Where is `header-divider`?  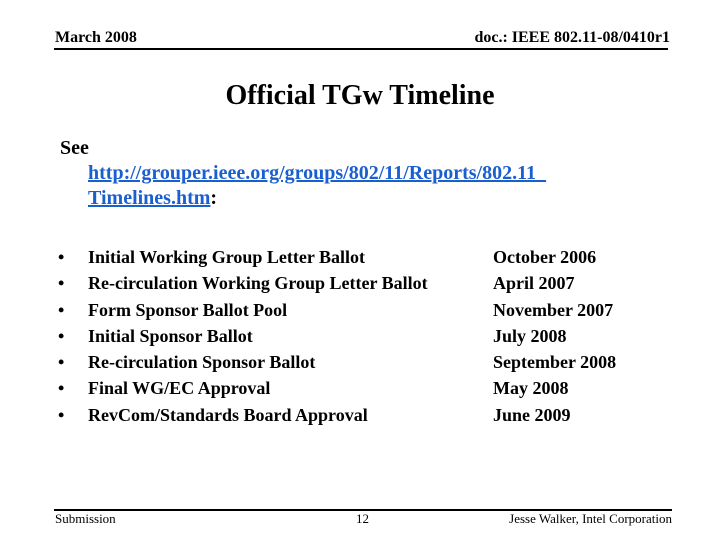 header-divider is located at coordinates (361, 49).